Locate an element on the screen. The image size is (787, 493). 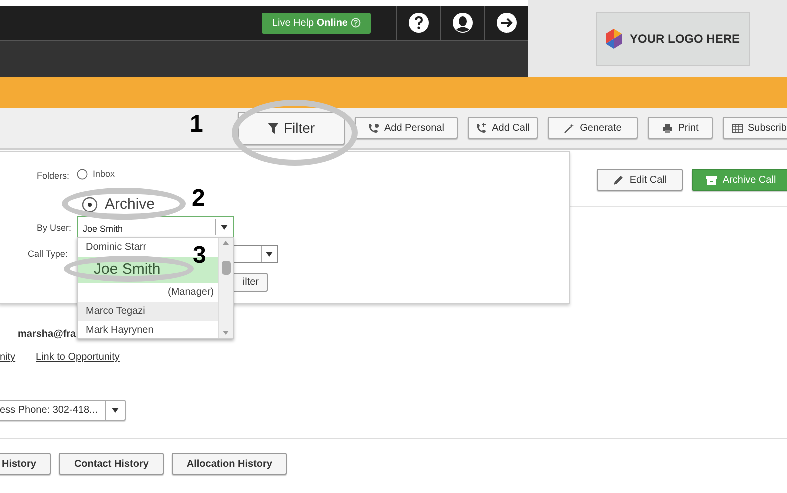
pencil-icon is located at coordinates (618, 180).